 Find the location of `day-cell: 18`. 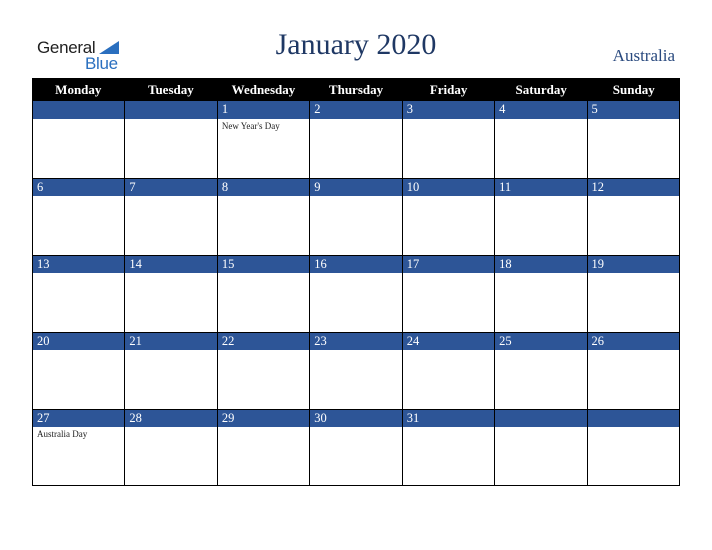

day-cell: 18 is located at coordinates (541, 293).